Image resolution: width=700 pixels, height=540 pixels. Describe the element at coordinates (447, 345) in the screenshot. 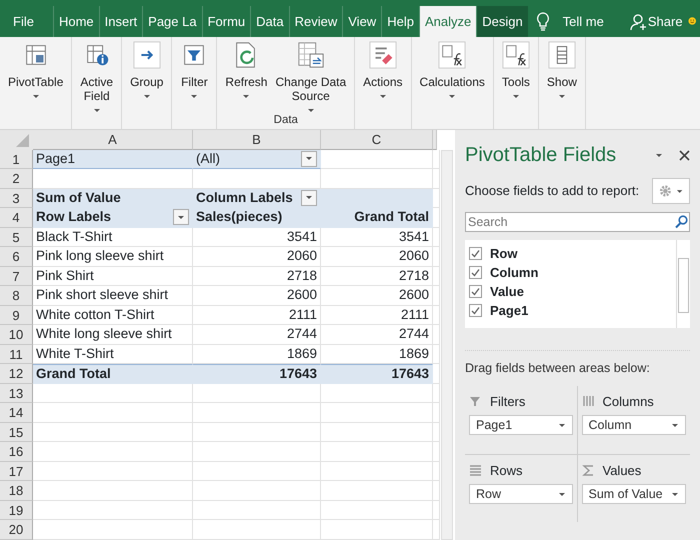

I see `vertical-scrollbar` at that location.